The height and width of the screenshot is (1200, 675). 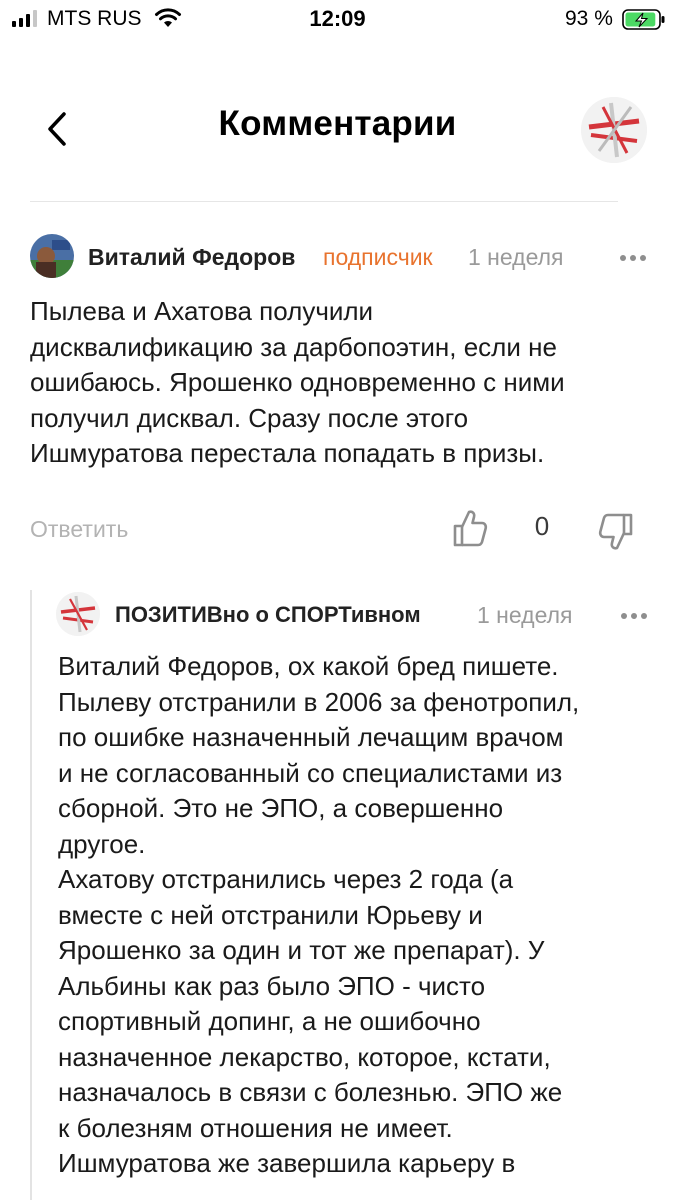 I want to click on reply-avatar, so click(x=78, y=614).